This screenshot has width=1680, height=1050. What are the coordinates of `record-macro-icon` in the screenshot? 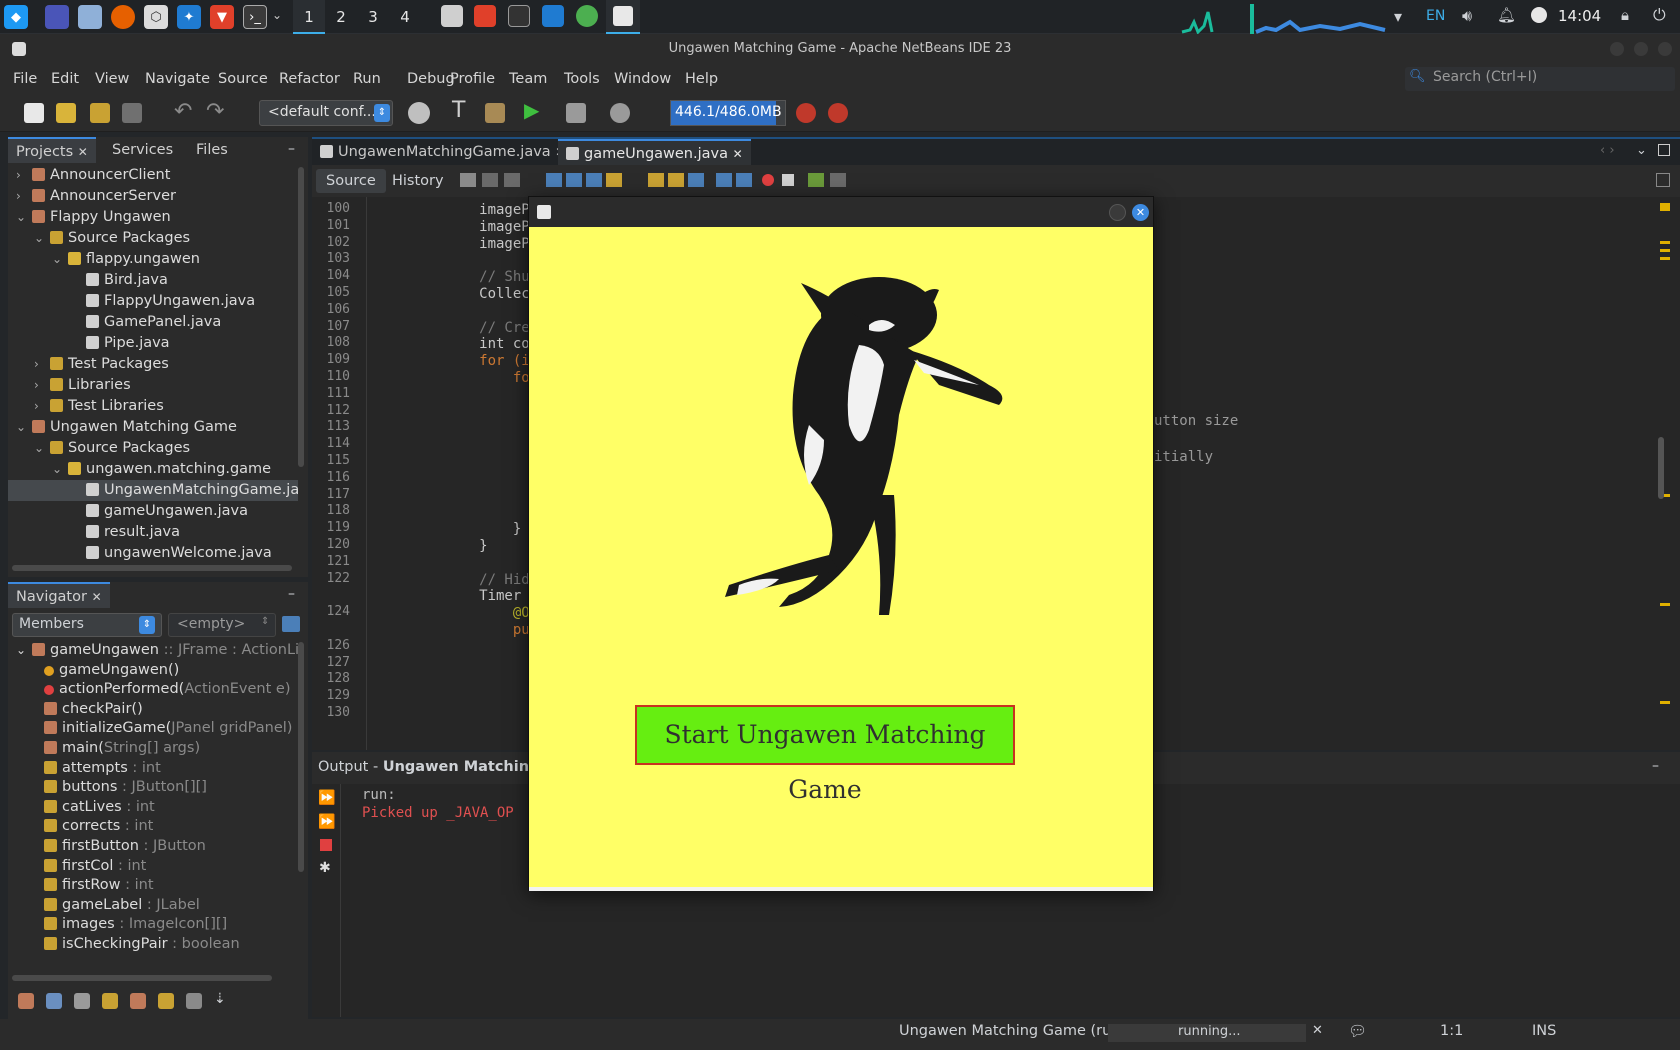 It's located at (768, 180).